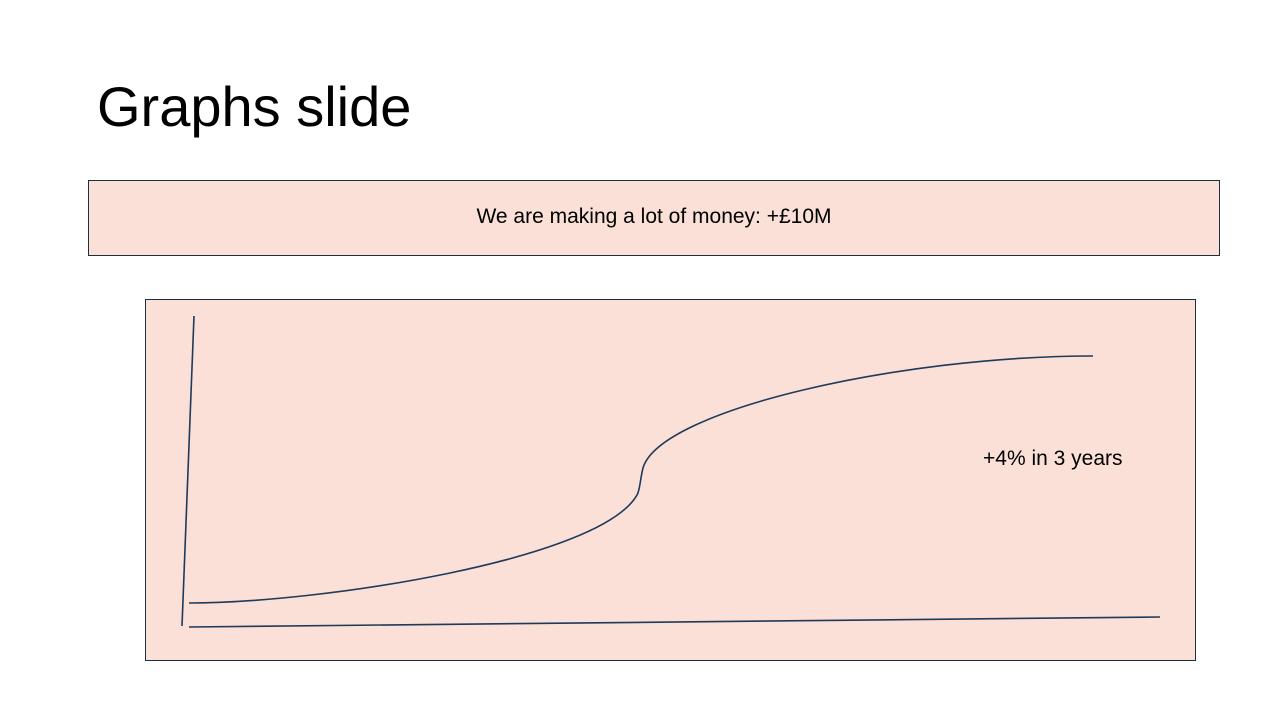 This screenshot has width=1280, height=720. I want to click on y-axis-line, so click(188, 471).